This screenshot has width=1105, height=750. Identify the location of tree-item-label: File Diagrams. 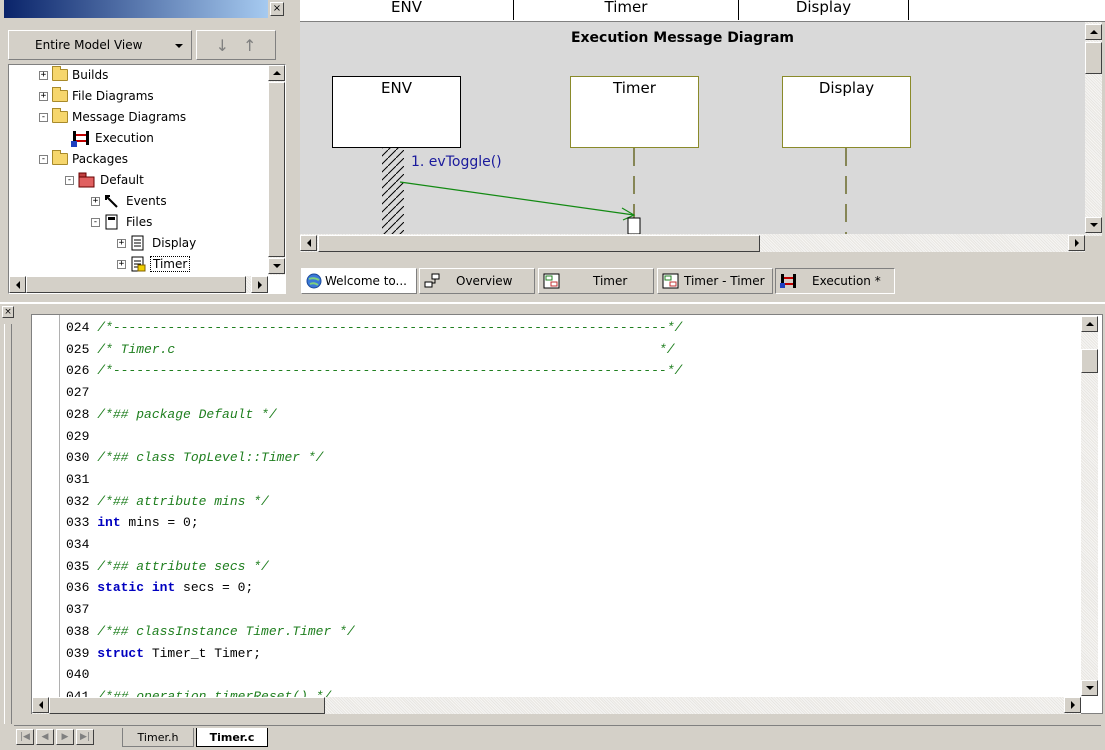
(113, 96).